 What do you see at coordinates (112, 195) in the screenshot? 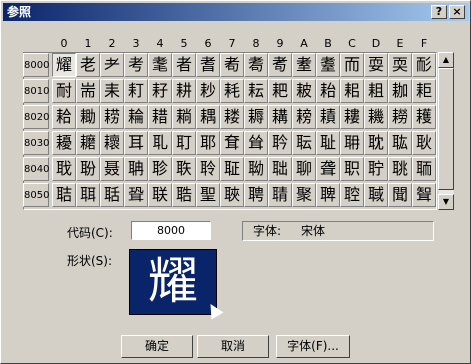
I see `character-cell: 聒` at bounding box center [112, 195].